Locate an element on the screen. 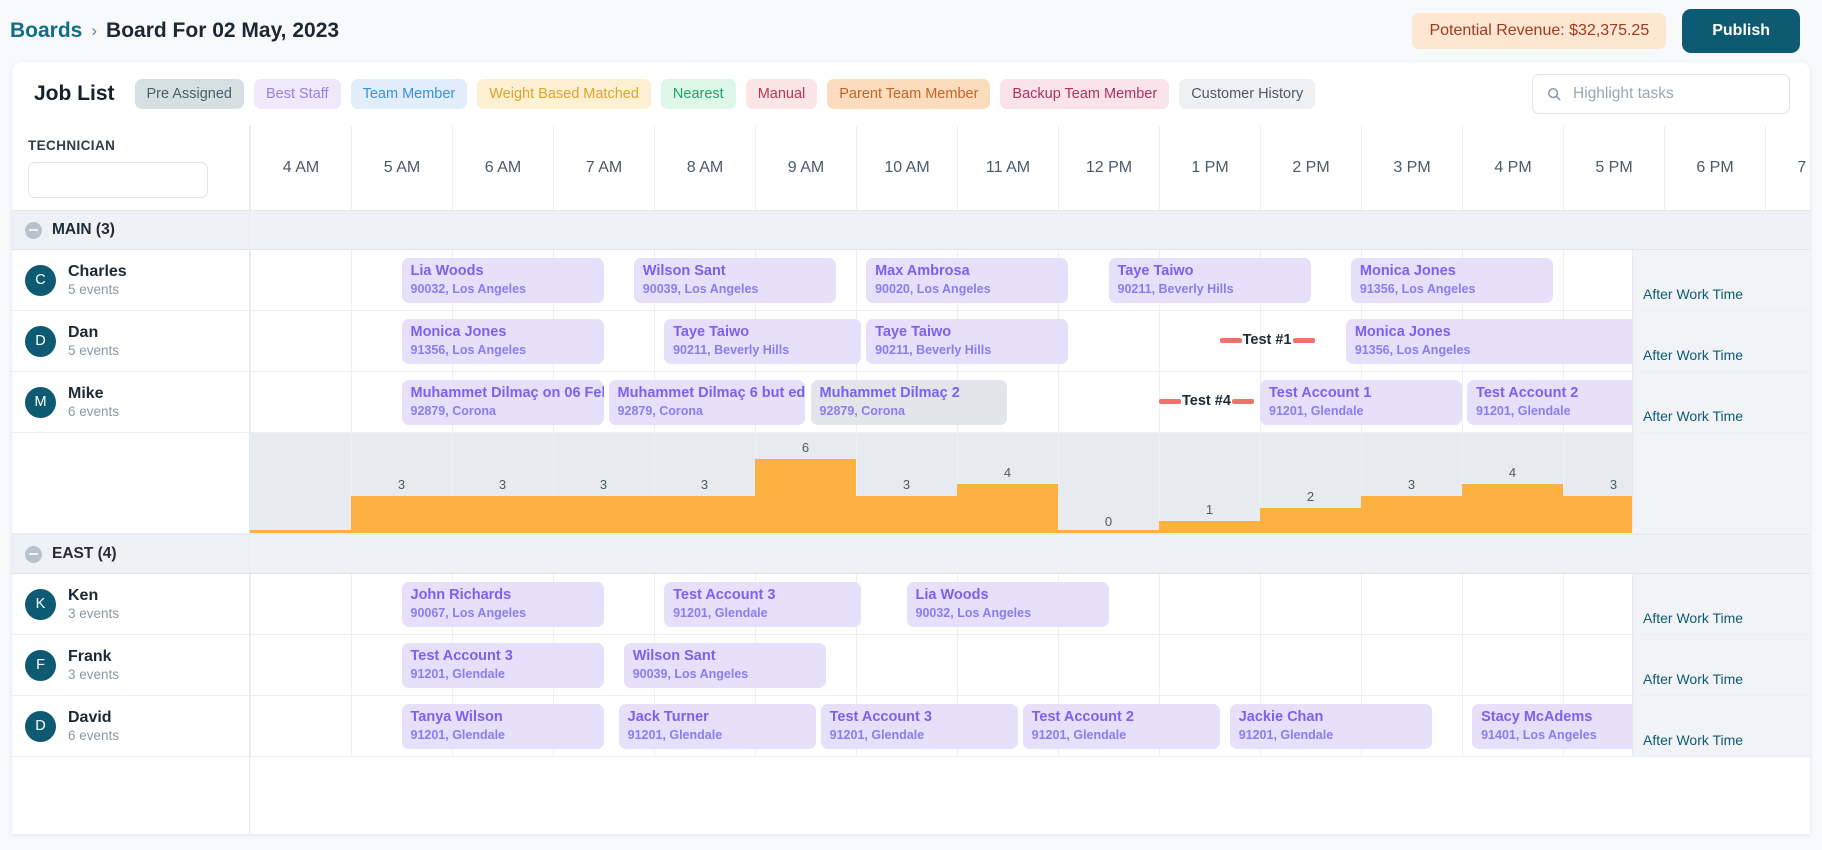  event-title: Jack Turner is located at coordinates (668, 717).